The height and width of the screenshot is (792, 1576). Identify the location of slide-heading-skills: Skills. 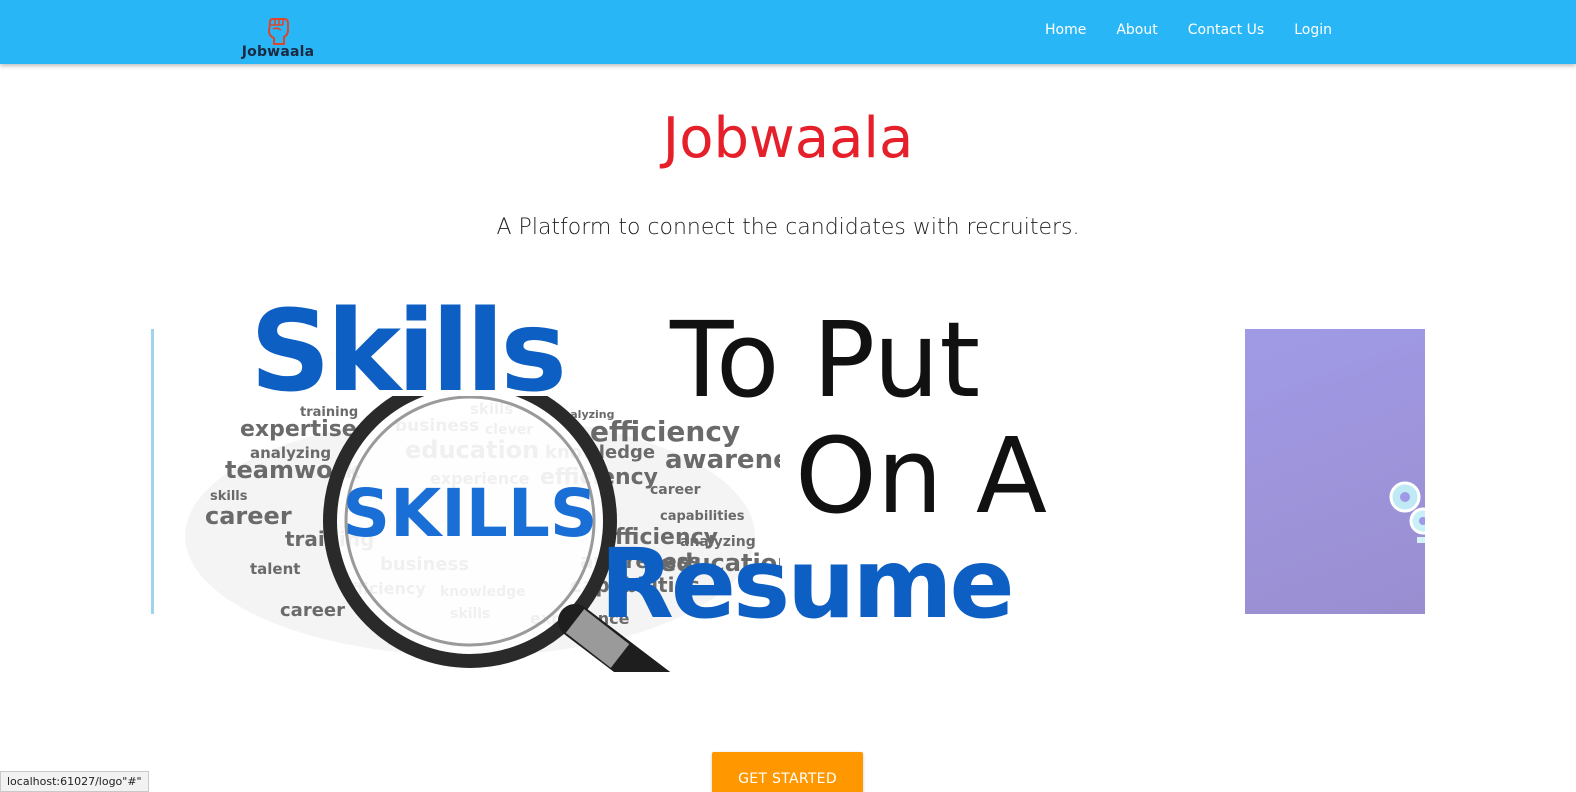
(408, 352).